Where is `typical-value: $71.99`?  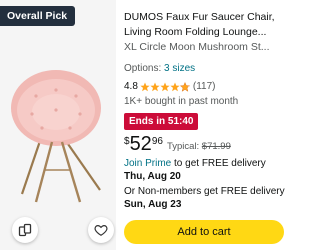
typical-value: $71.99 is located at coordinates (216, 146).